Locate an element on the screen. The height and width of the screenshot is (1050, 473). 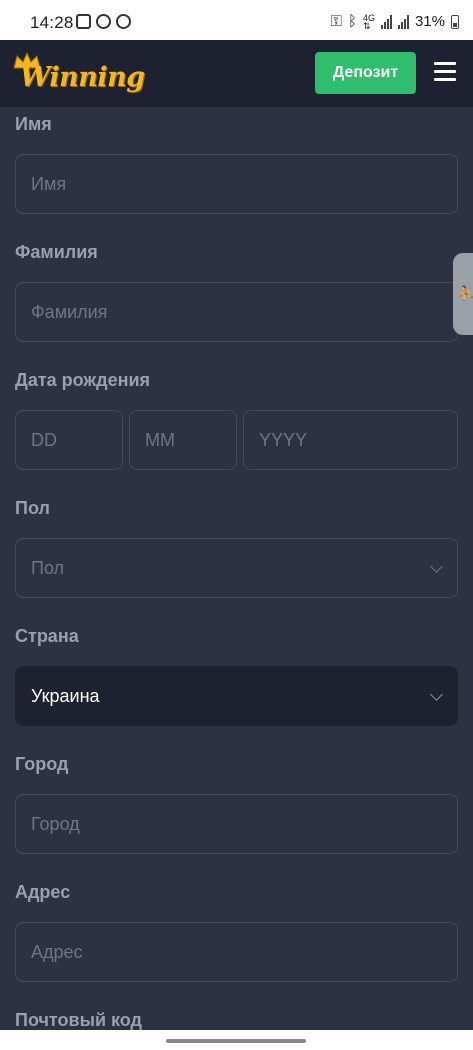
country-label: Страна is located at coordinates (47, 636).